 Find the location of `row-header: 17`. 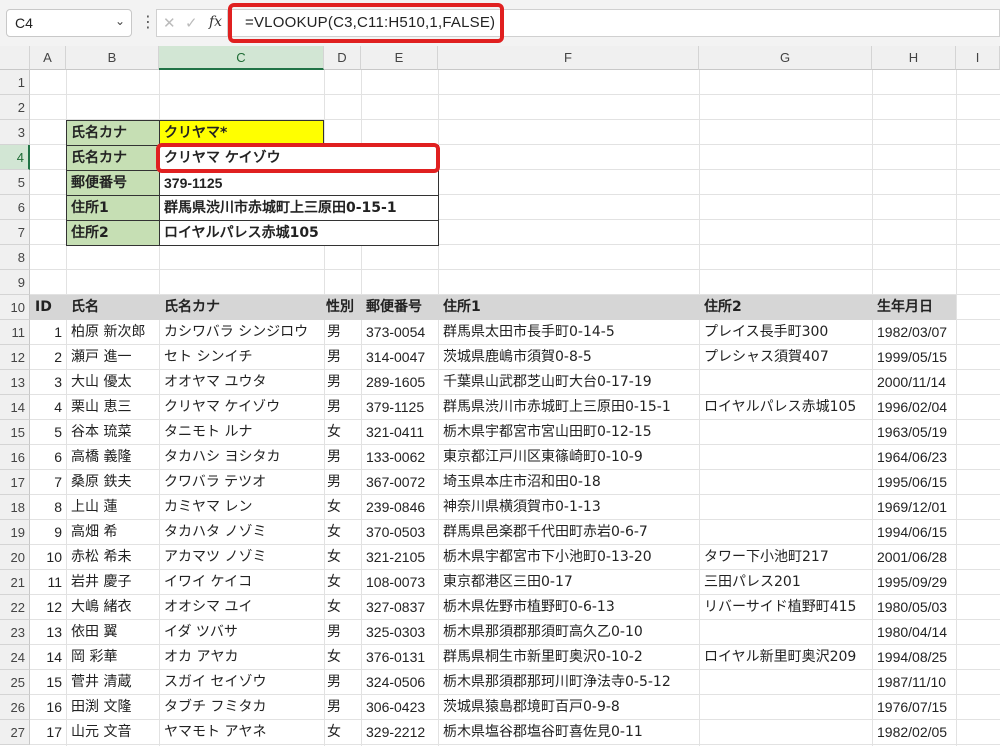

row-header: 17 is located at coordinates (15, 482).